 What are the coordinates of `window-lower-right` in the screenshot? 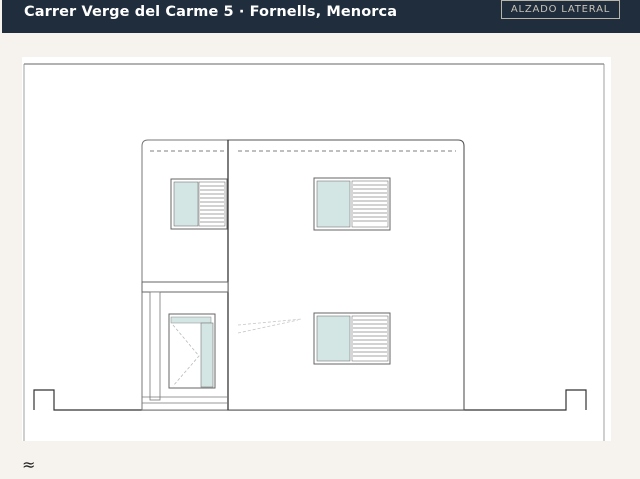 It's located at (352, 338).